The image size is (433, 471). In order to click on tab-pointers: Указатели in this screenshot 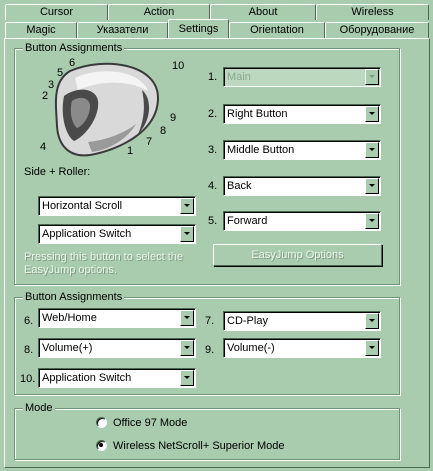, I will do `click(122, 30)`.